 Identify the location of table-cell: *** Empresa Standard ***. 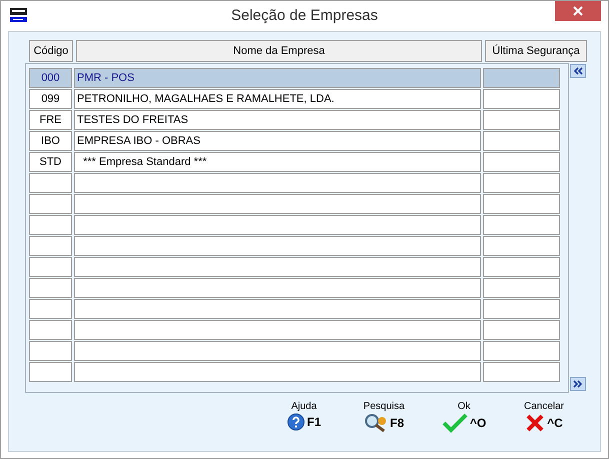
(277, 162).